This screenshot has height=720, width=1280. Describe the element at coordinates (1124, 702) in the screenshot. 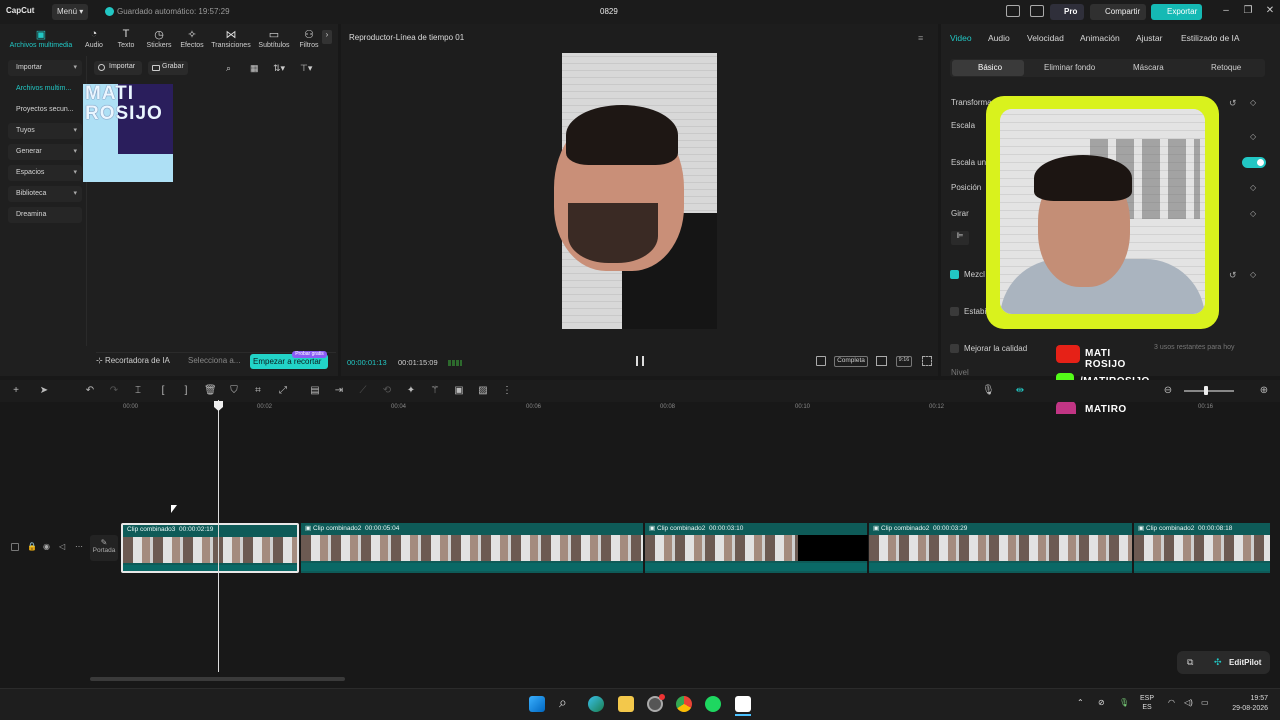

I see `mic-tray-icon: 🎙` at that location.